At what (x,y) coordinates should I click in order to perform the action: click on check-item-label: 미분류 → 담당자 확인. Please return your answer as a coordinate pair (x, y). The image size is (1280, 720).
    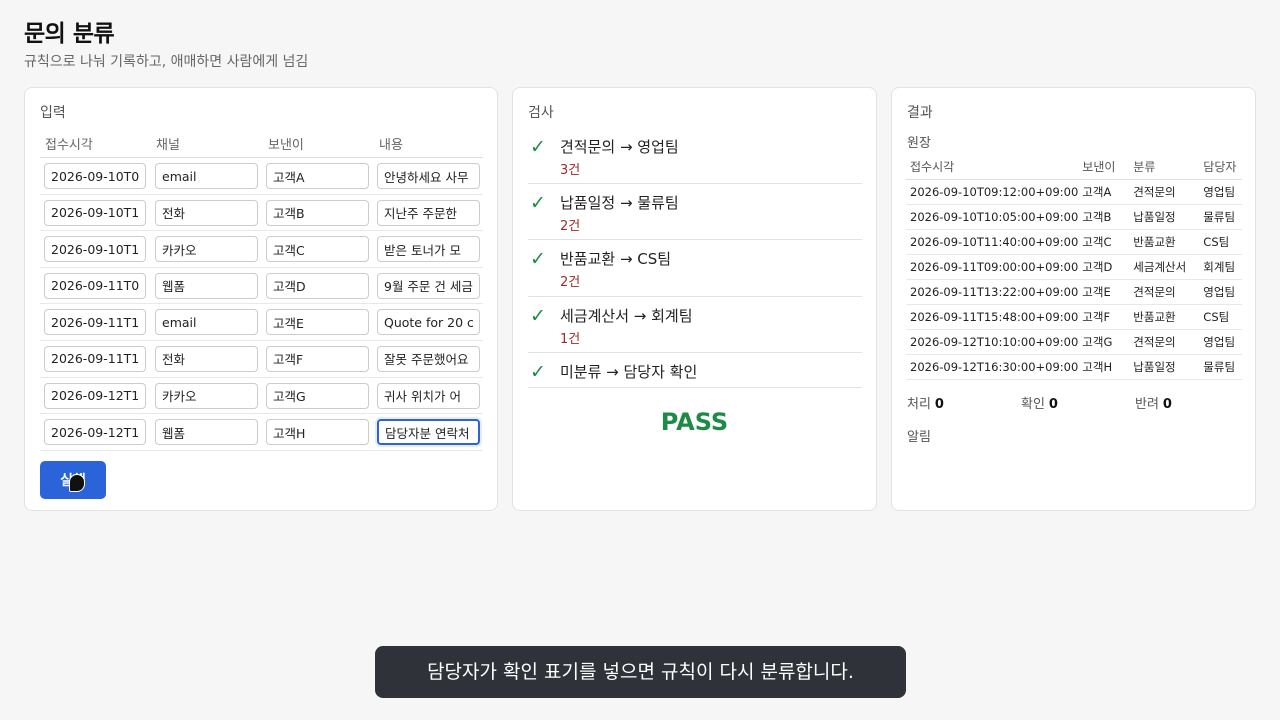
    Looking at the image, I should click on (629, 371).